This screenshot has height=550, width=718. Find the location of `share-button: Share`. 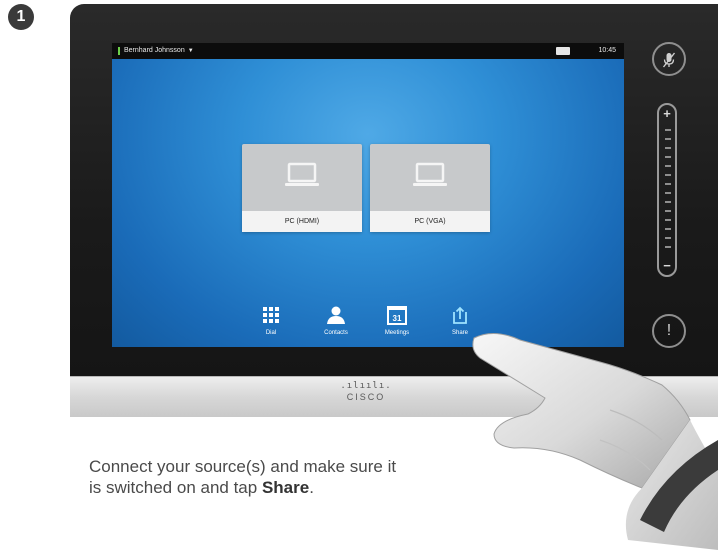

share-button: Share is located at coordinates (460, 320).